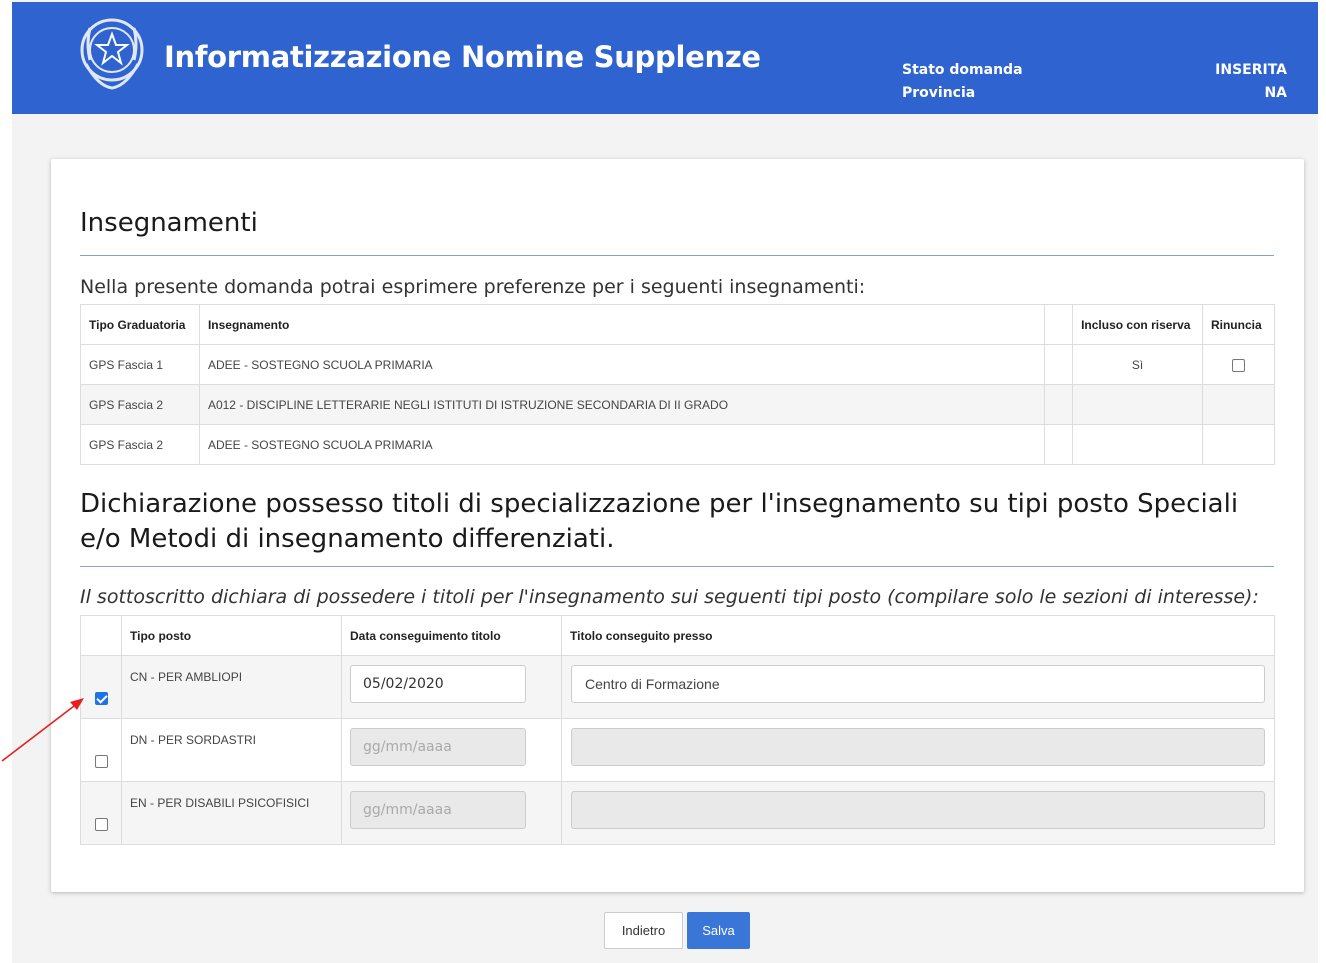  What do you see at coordinates (1275, 93) in the screenshot?
I see `province-value: NA` at bounding box center [1275, 93].